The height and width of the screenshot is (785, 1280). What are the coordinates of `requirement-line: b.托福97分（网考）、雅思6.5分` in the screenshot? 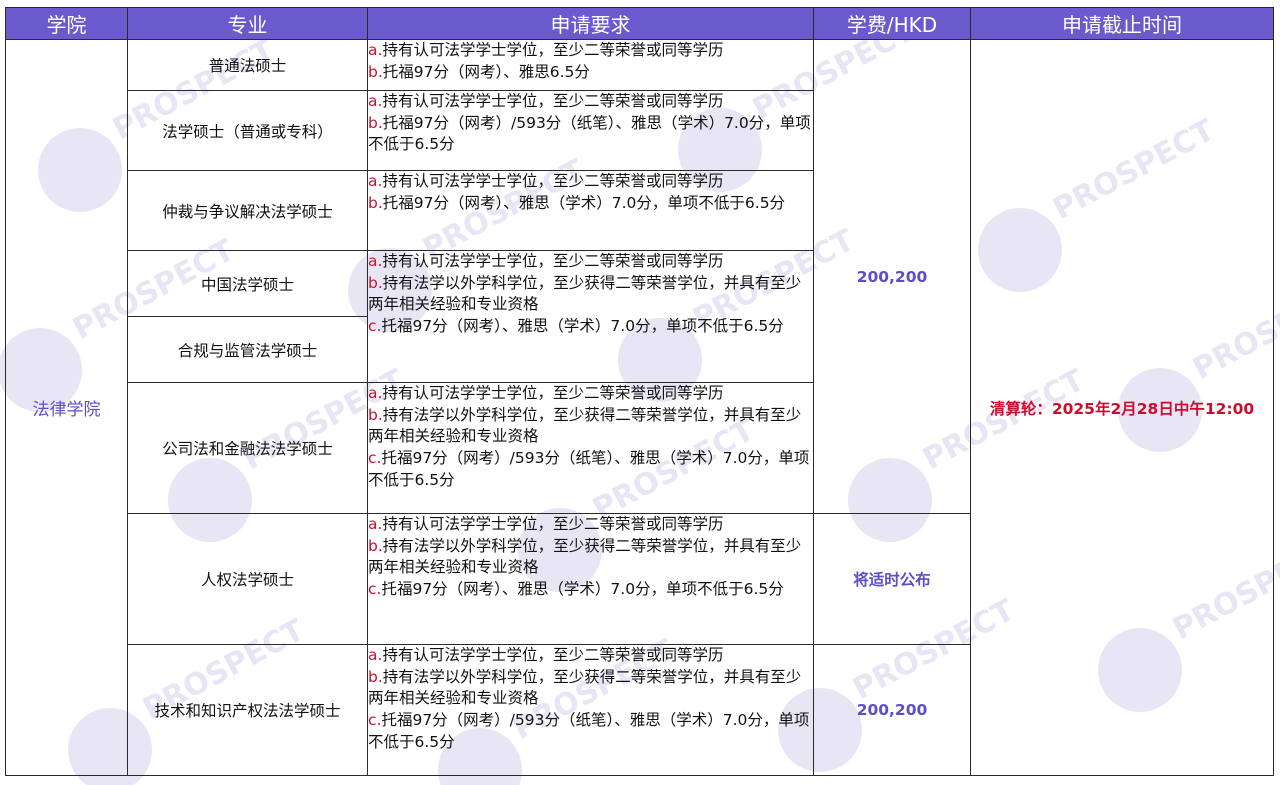 It's located at (590, 73).